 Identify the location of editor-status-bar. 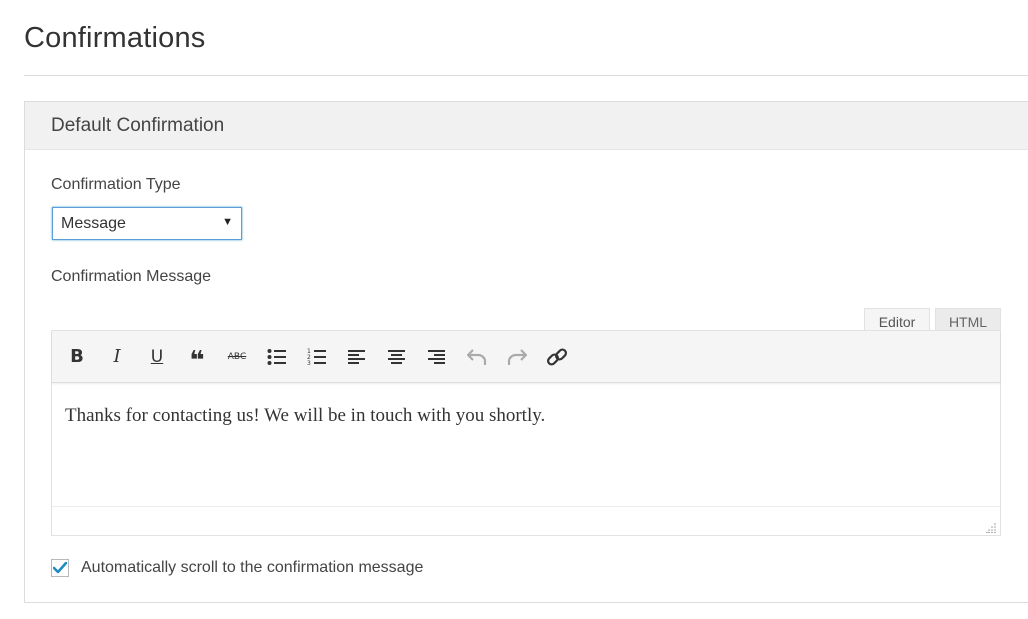
(526, 521).